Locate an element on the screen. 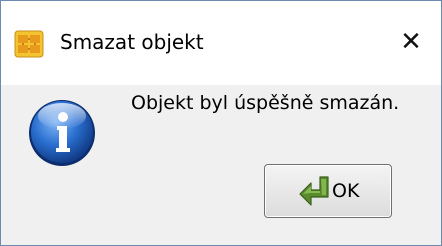 The height and width of the screenshot is (246, 442). close-icon: ✕ is located at coordinates (411, 42).